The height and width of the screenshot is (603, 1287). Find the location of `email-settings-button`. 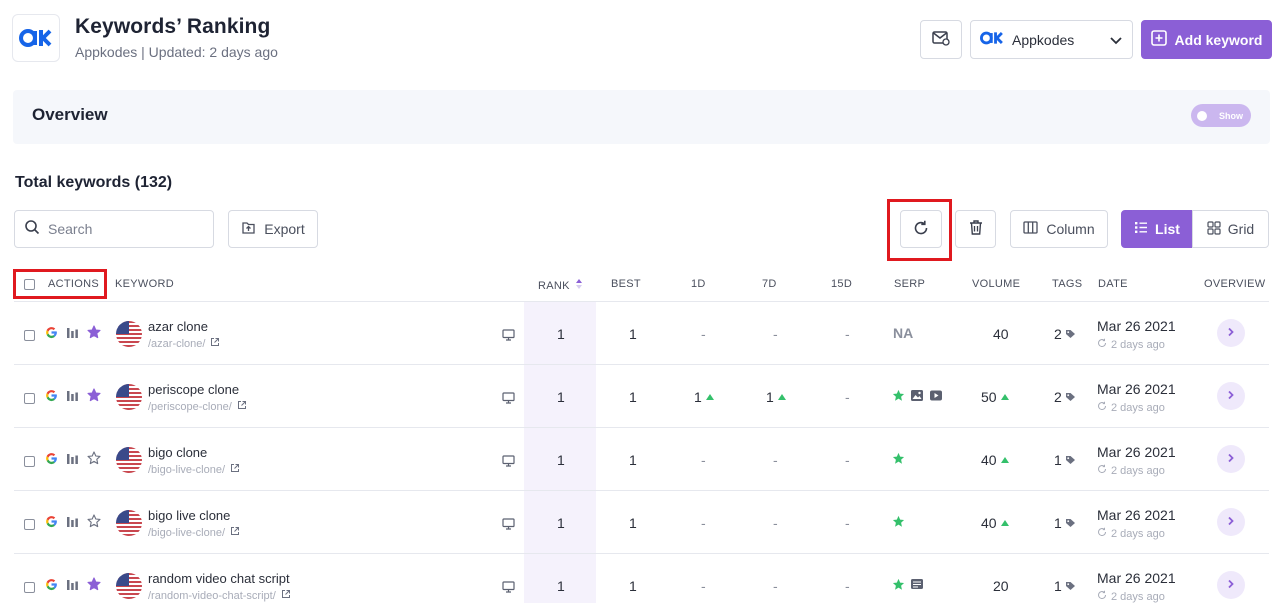

email-settings-button is located at coordinates (941, 39).